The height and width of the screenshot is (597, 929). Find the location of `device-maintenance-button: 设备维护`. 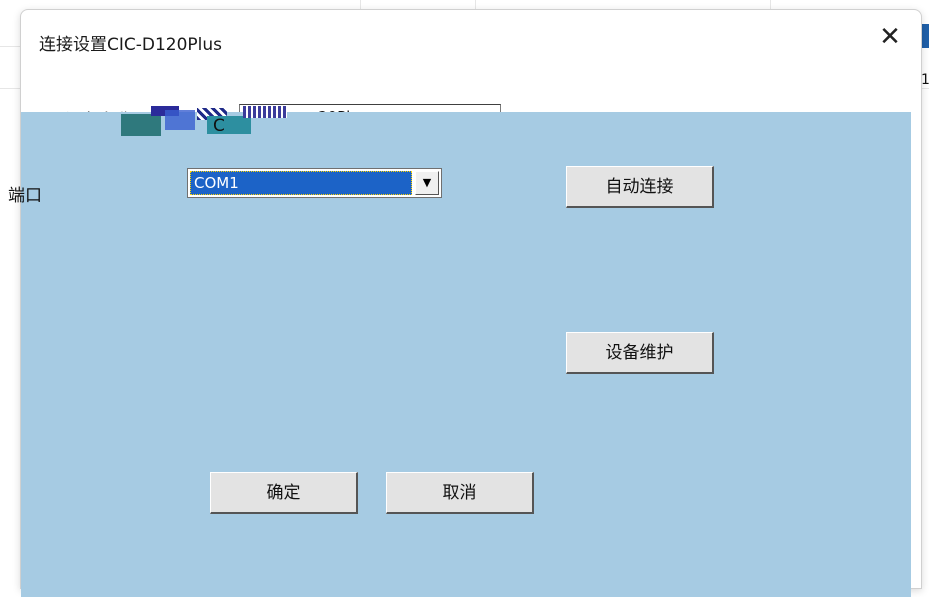

device-maintenance-button: 设备维护 is located at coordinates (640, 353).